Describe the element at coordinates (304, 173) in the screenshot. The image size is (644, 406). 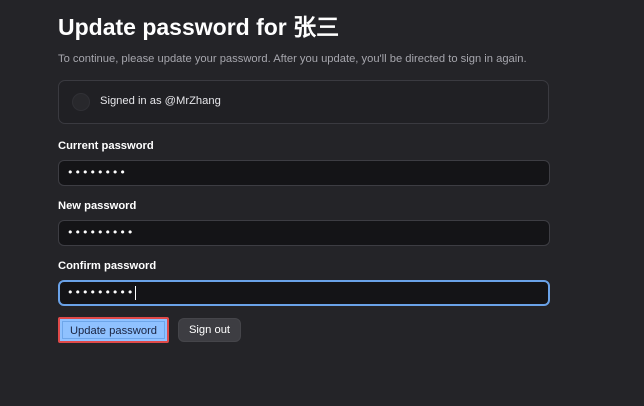
I see `current-password-field: ••••••••` at that location.